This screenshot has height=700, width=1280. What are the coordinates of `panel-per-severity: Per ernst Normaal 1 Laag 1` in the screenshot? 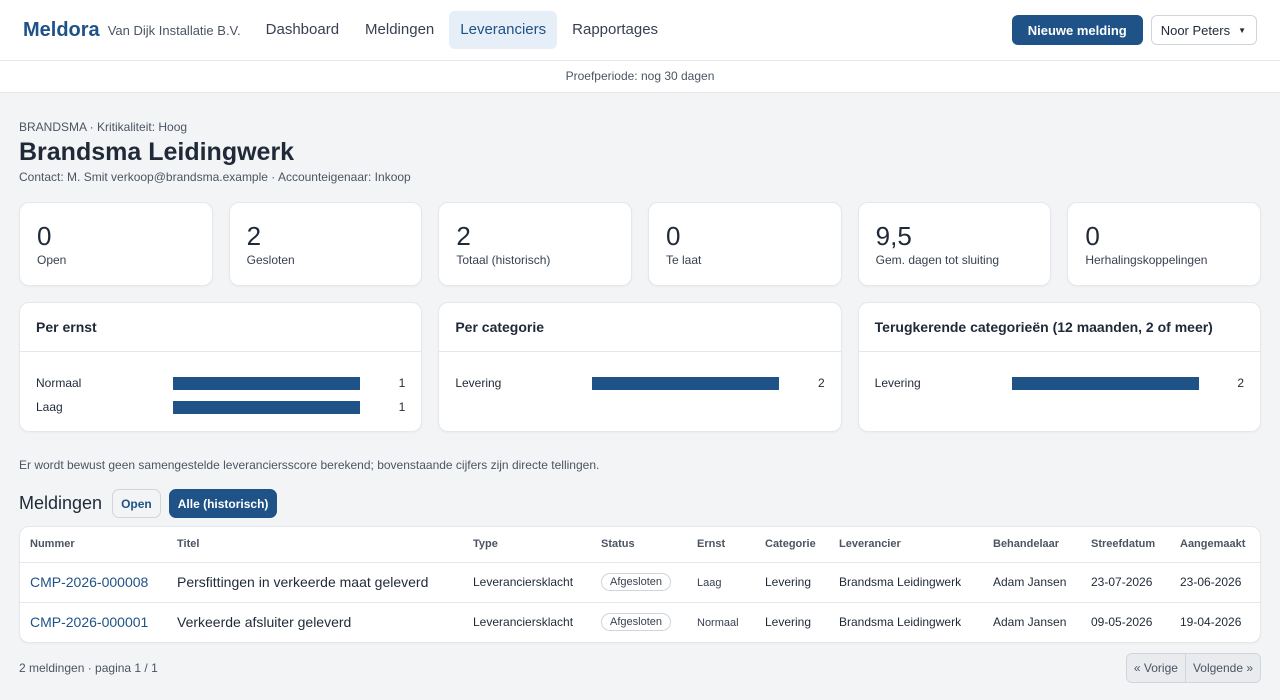 It's located at (221, 367).